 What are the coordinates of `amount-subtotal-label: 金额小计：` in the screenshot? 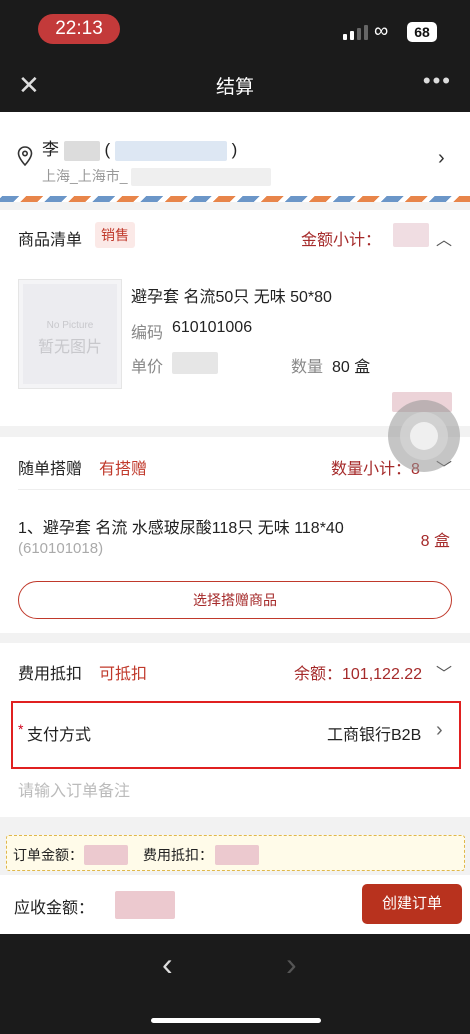 It's located at (341, 240).